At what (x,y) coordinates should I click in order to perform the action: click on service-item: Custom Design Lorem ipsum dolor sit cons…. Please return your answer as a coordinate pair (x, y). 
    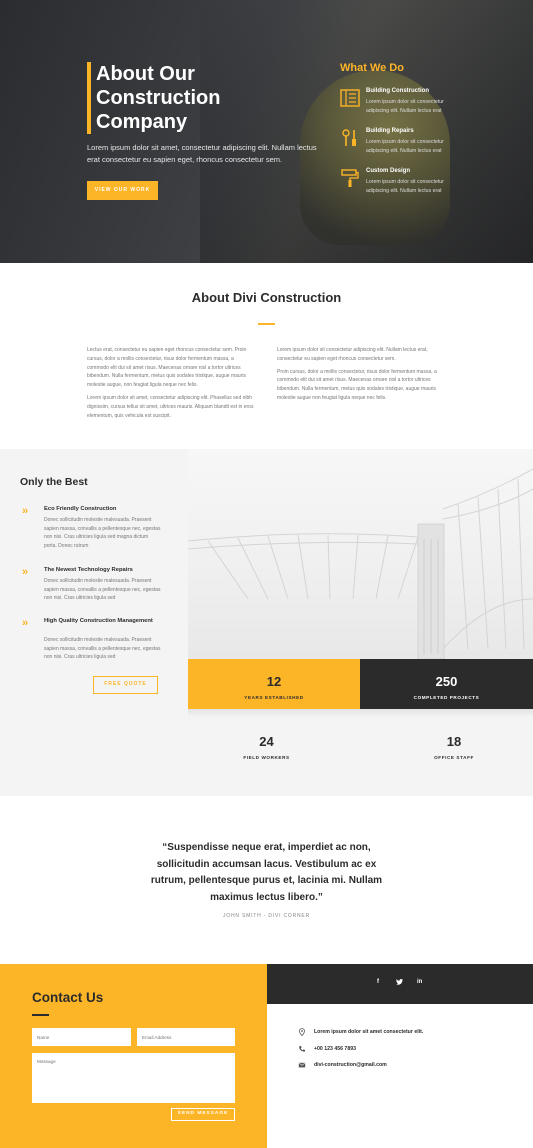
    Looking at the image, I should click on (400, 186).